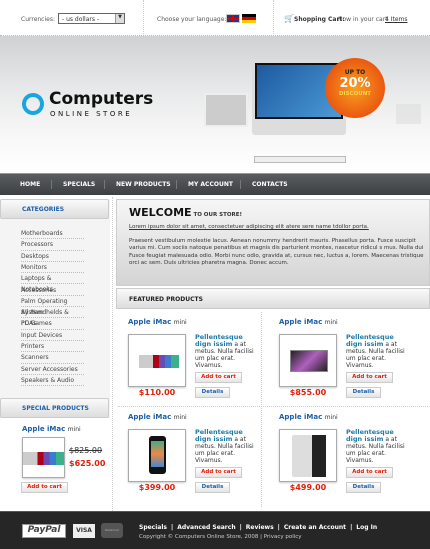  What do you see at coordinates (52, 317) in the screenshot?
I see `category-item: All Handhelds & PDAs` at bounding box center [52, 317].